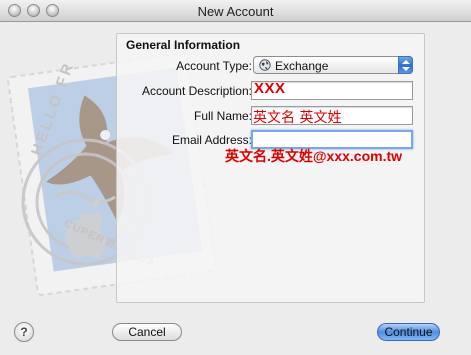 The image size is (471, 355). Describe the element at coordinates (196, 91) in the screenshot. I see `account-description-label: Account Description:` at that location.